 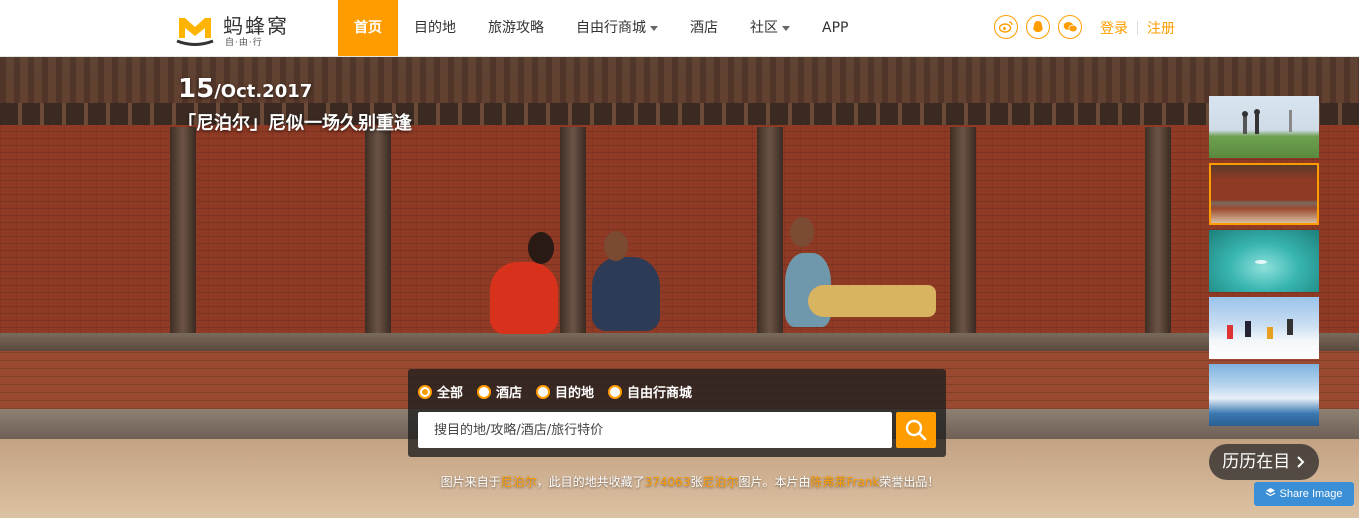 I want to click on hero-title: 「尼泊尔」尼似一场久别重逢, so click(x=295, y=122).